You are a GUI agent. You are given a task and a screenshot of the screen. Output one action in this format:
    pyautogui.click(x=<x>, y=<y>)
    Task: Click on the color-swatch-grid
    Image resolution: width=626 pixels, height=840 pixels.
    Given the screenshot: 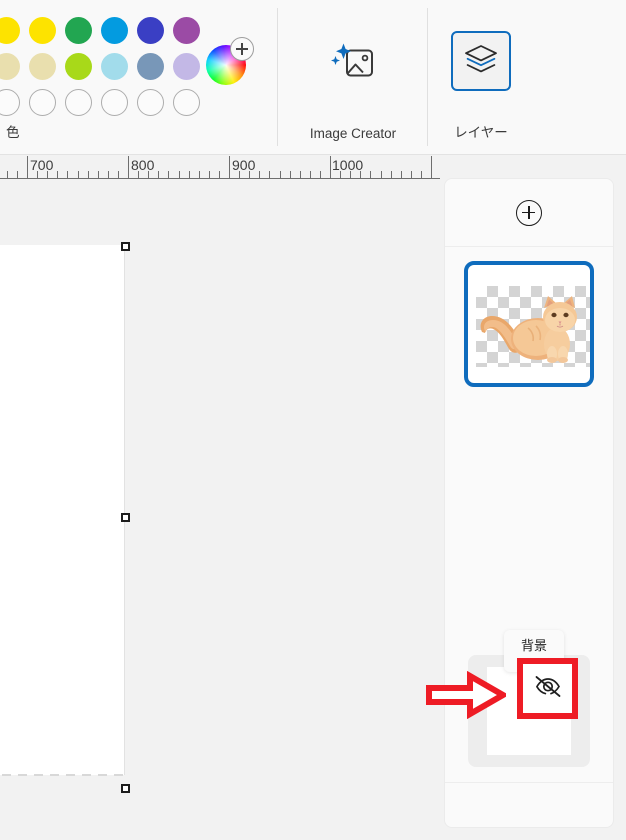 What is the action you would take?
    pyautogui.click(x=102, y=66)
    